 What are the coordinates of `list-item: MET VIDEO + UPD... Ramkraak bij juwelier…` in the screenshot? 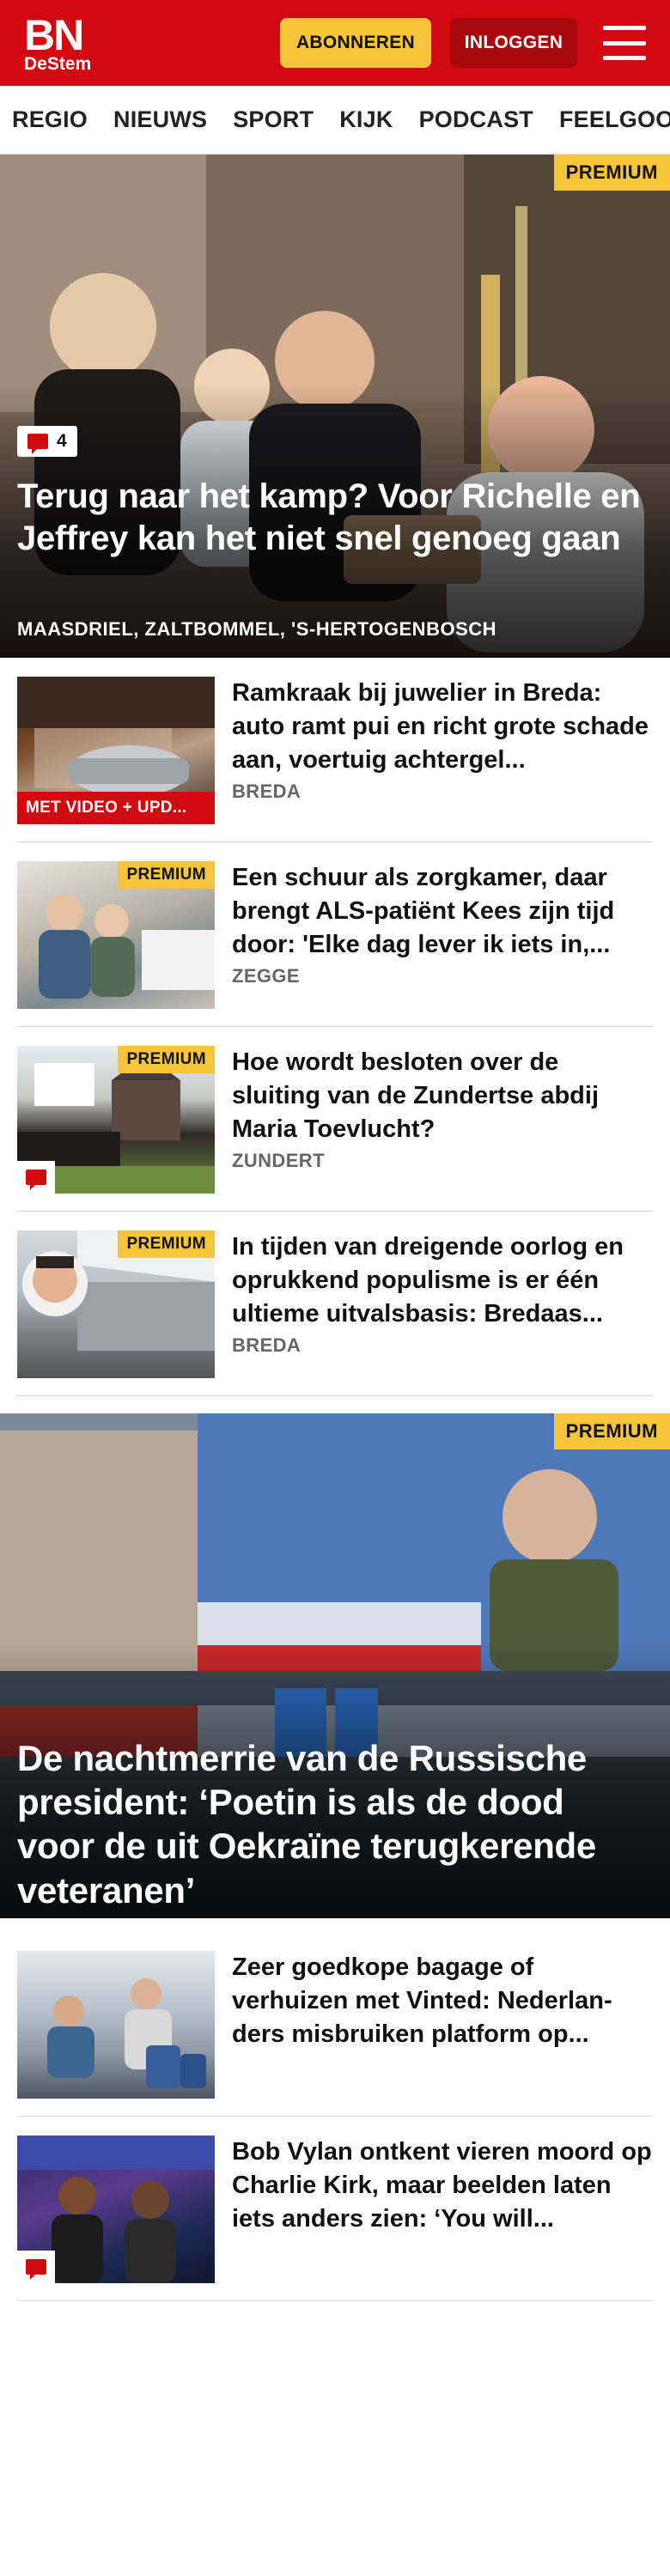 It's located at (335, 750).